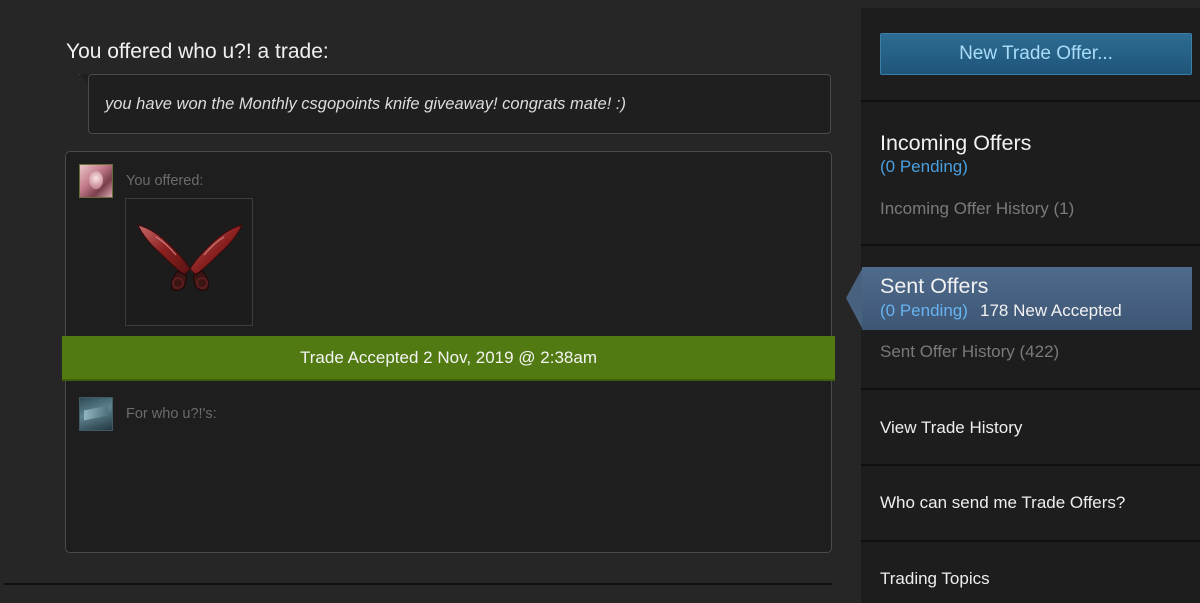 The image size is (1200, 603). I want to click on shadow-daggers-knife-icon, so click(190, 258).